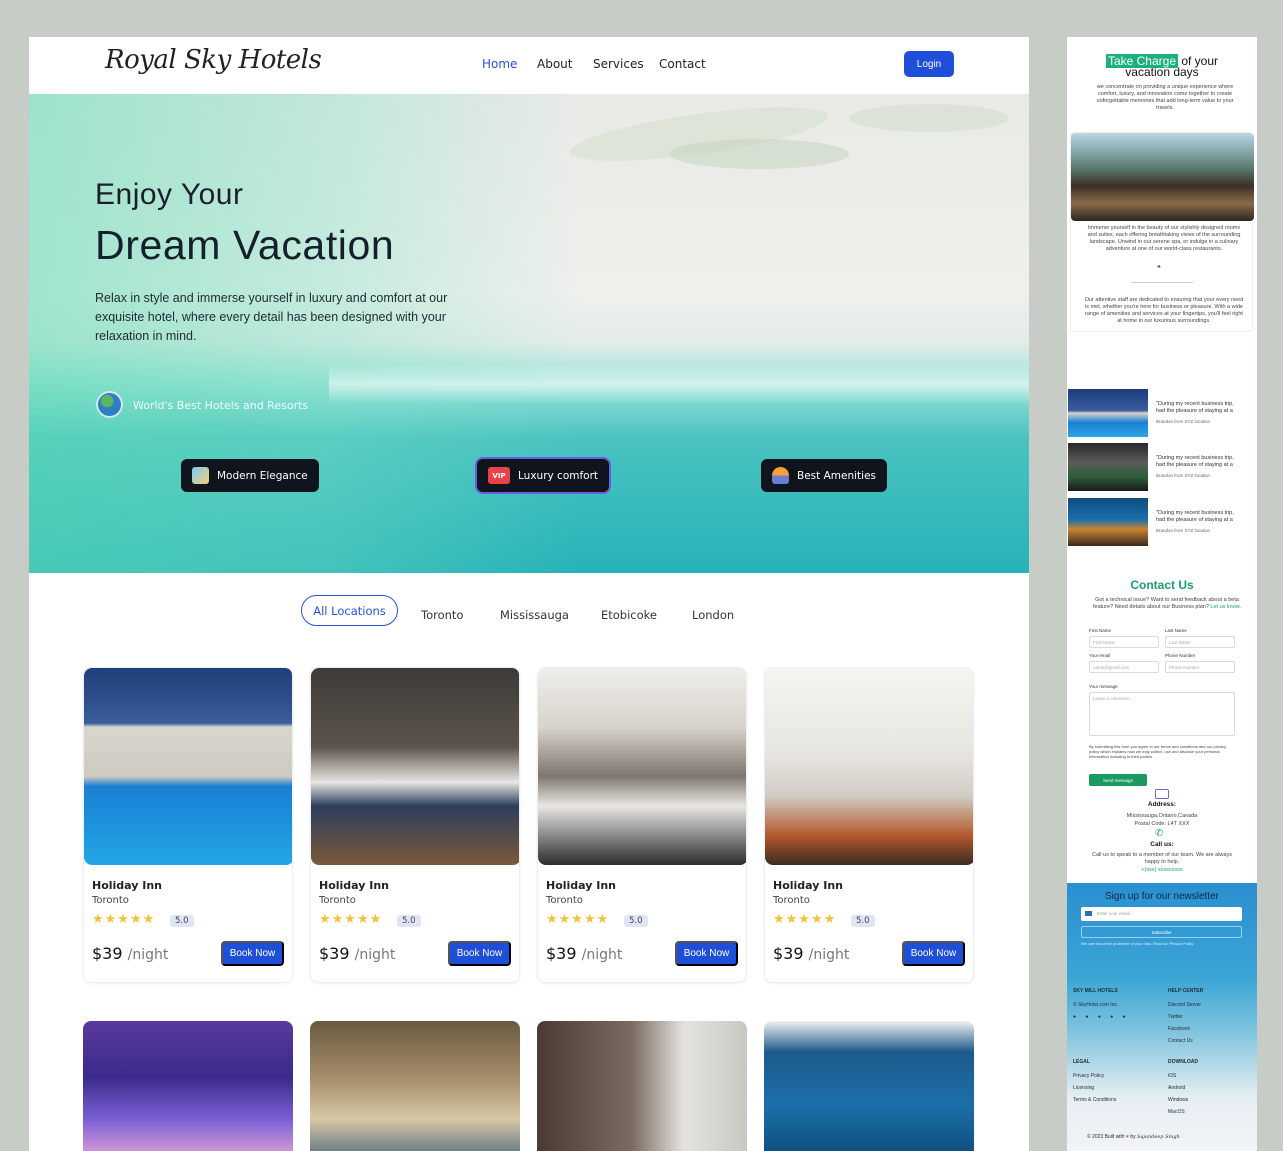 The width and height of the screenshot is (1283, 1151). Describe the element at coordinates (1158, 1137) in the screenshot. I see `author-signature: Sajandeep Singh` at that location.